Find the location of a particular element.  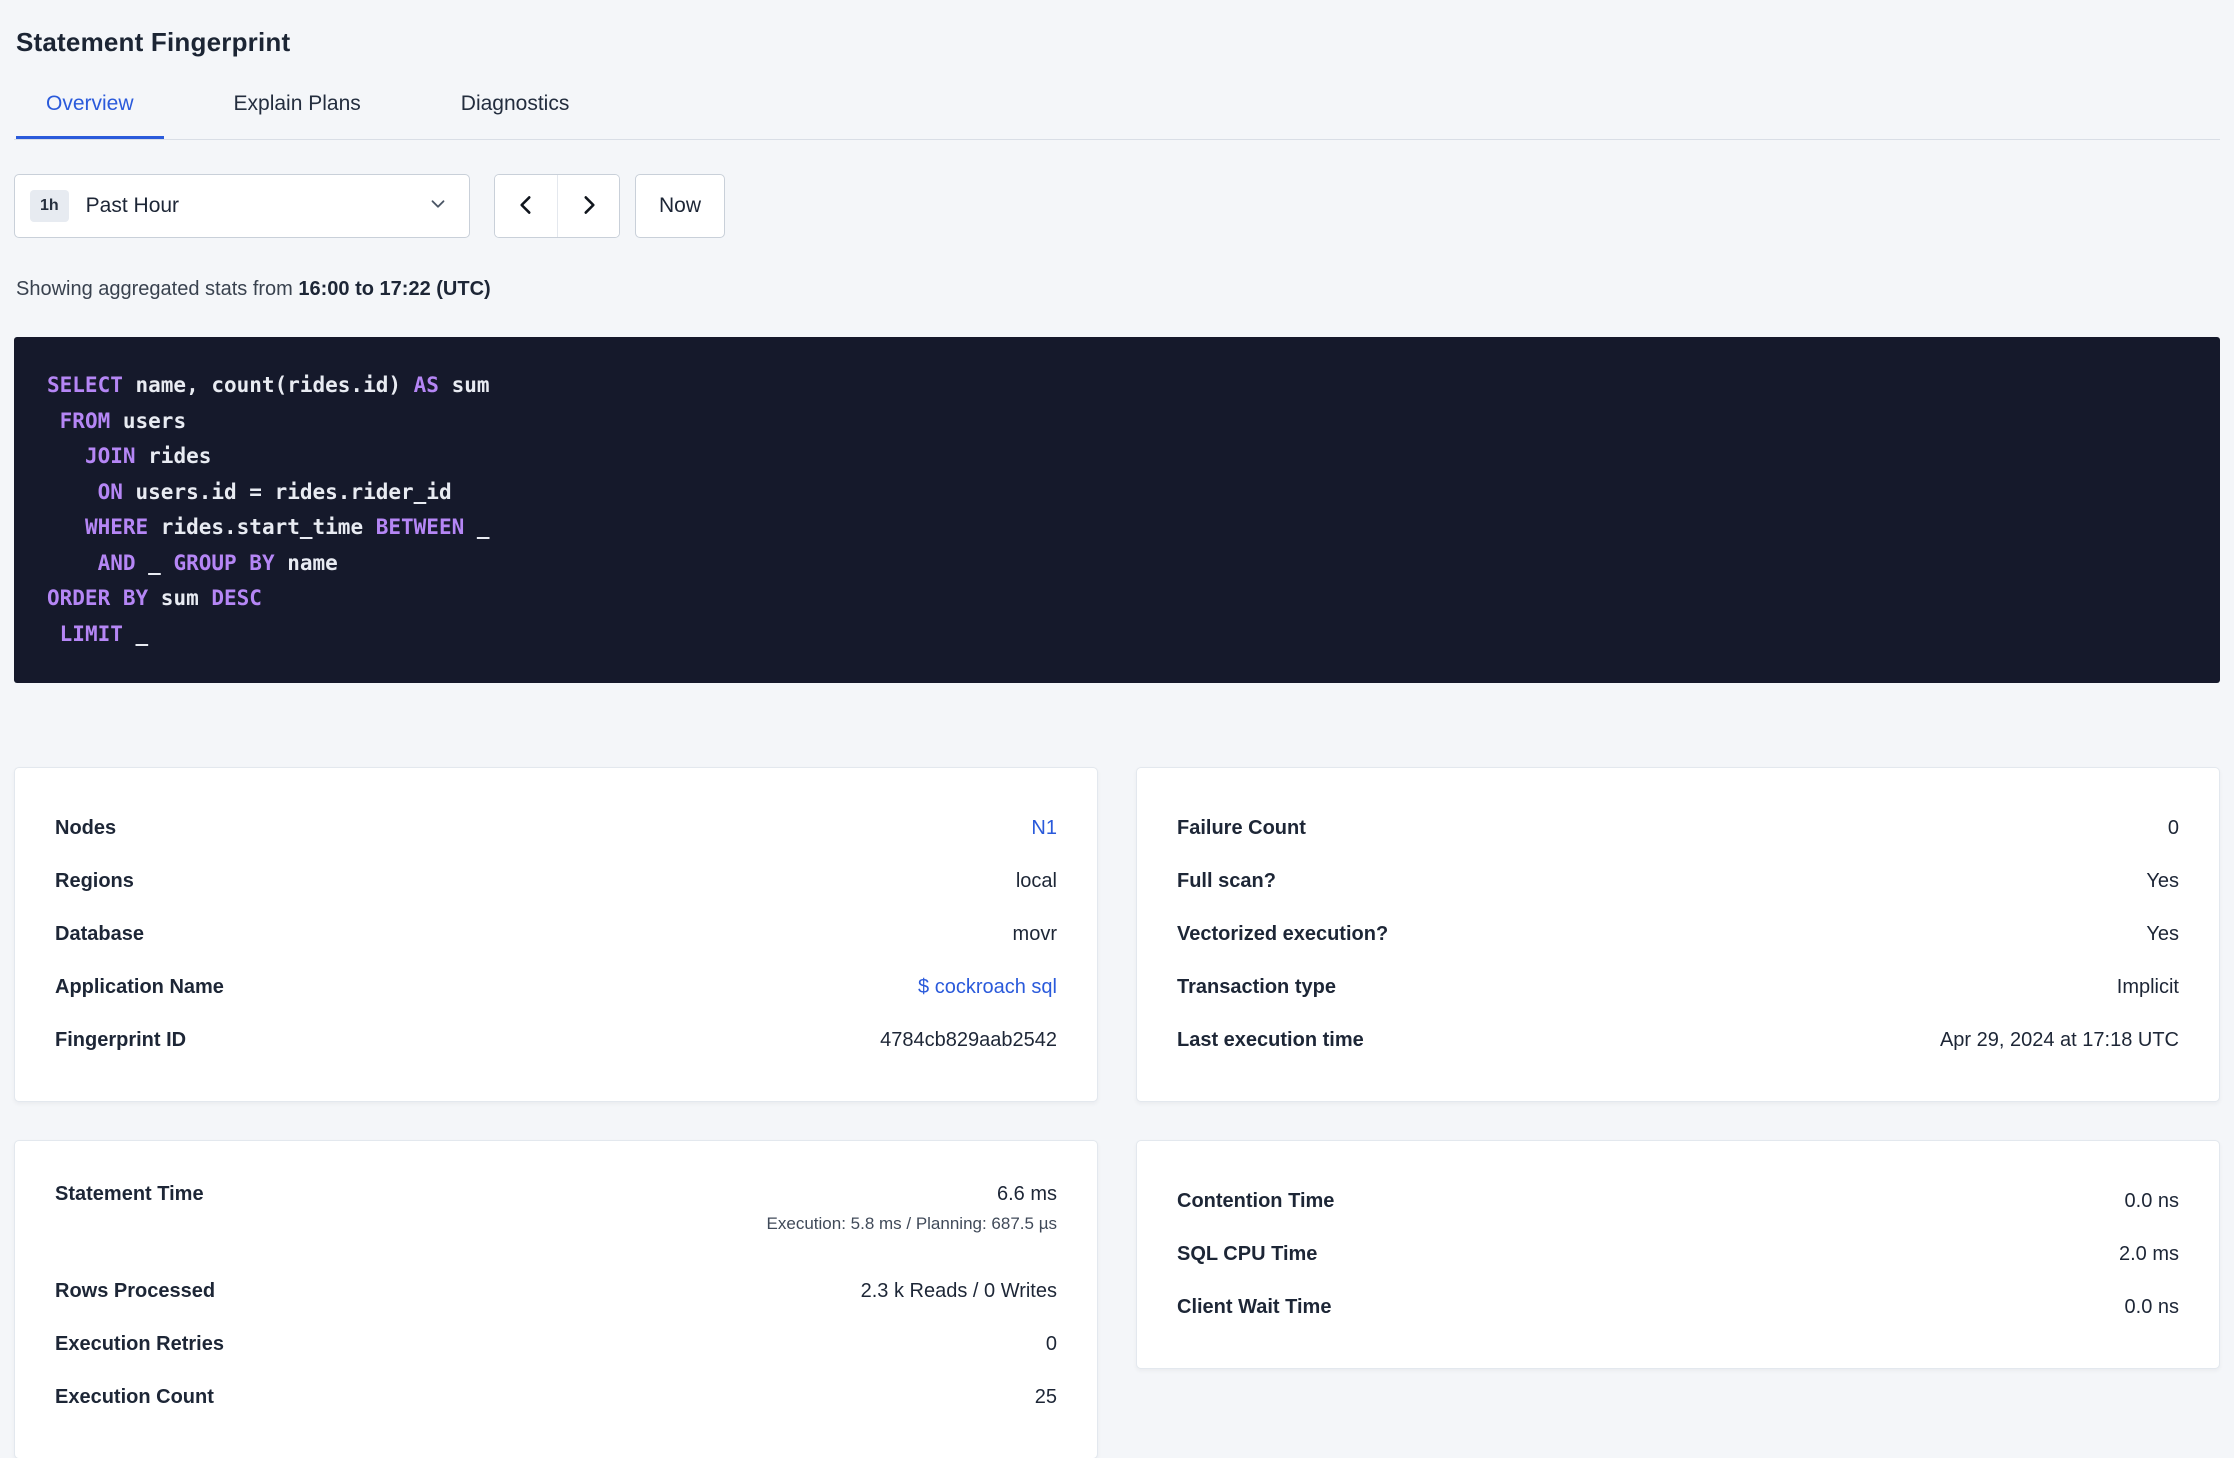

interval-badge: 1h is located at coordinates (49, 206).